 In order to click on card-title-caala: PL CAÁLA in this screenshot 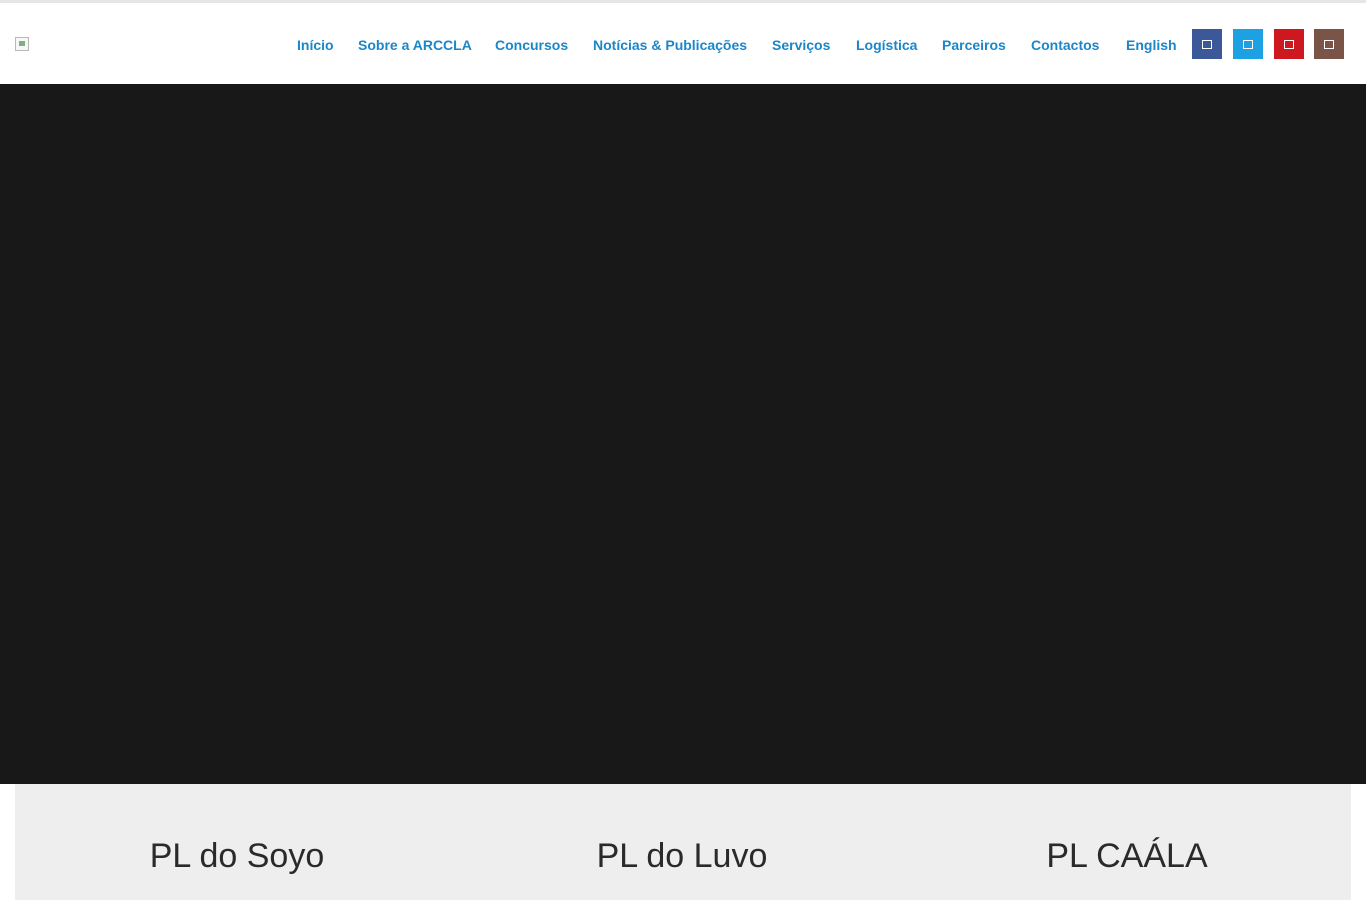, I will do `click(1127, 856)`.